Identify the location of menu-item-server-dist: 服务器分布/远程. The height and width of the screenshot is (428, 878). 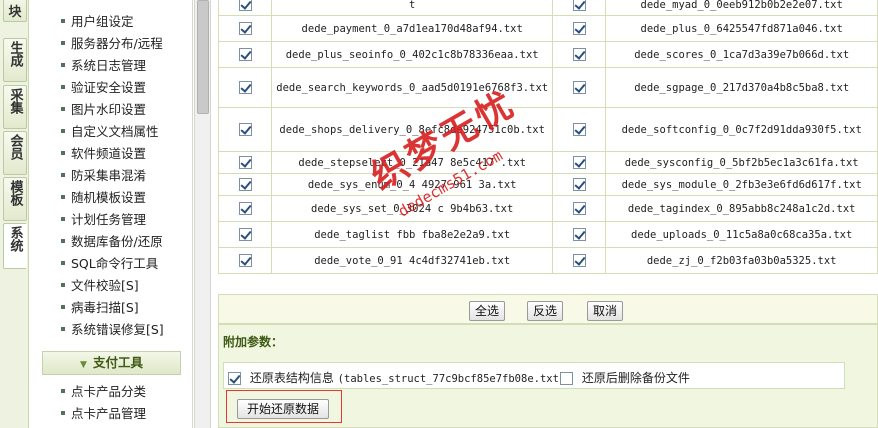
(112, 44).